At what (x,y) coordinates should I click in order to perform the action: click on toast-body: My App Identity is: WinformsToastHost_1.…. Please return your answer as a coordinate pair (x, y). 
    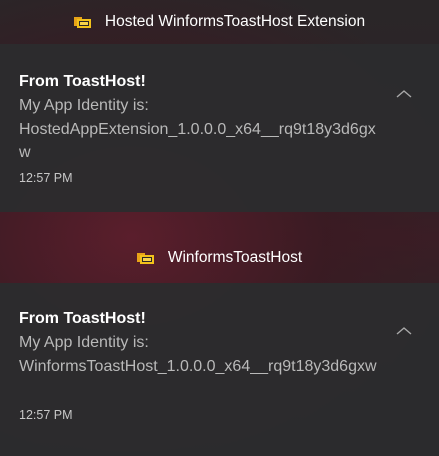
    Looking at the image, I should click on (200, 354).